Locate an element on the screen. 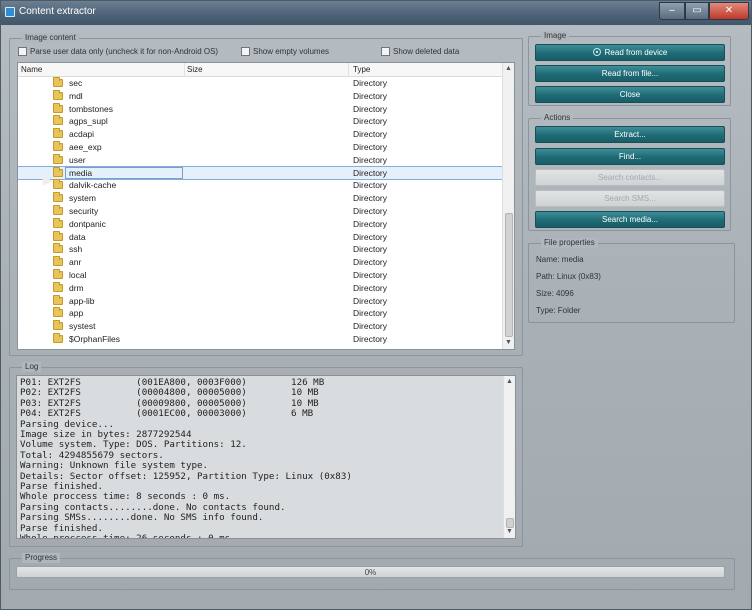 The height and width of the screenshot is (610, 752). item-name: local is located at coordinates (78, 274).